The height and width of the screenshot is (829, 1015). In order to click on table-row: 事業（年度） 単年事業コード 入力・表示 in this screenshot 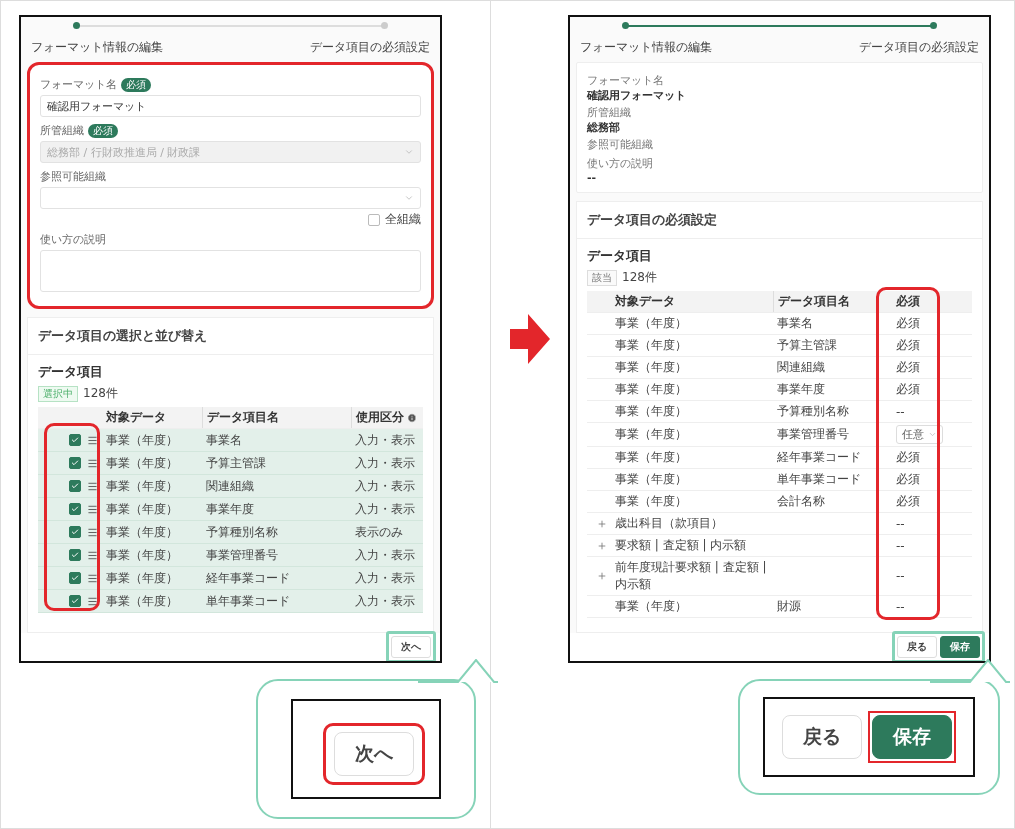, I will do `click(230, 601)`.